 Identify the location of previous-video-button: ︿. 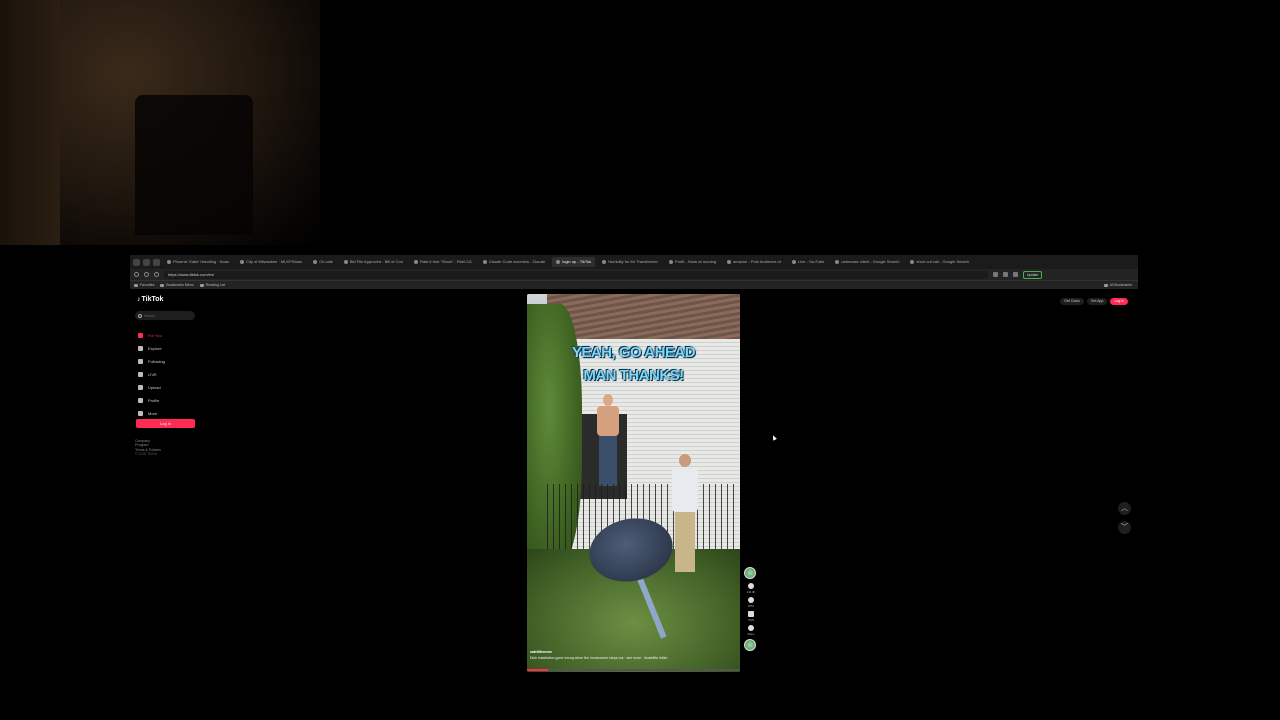
(1124, 508).